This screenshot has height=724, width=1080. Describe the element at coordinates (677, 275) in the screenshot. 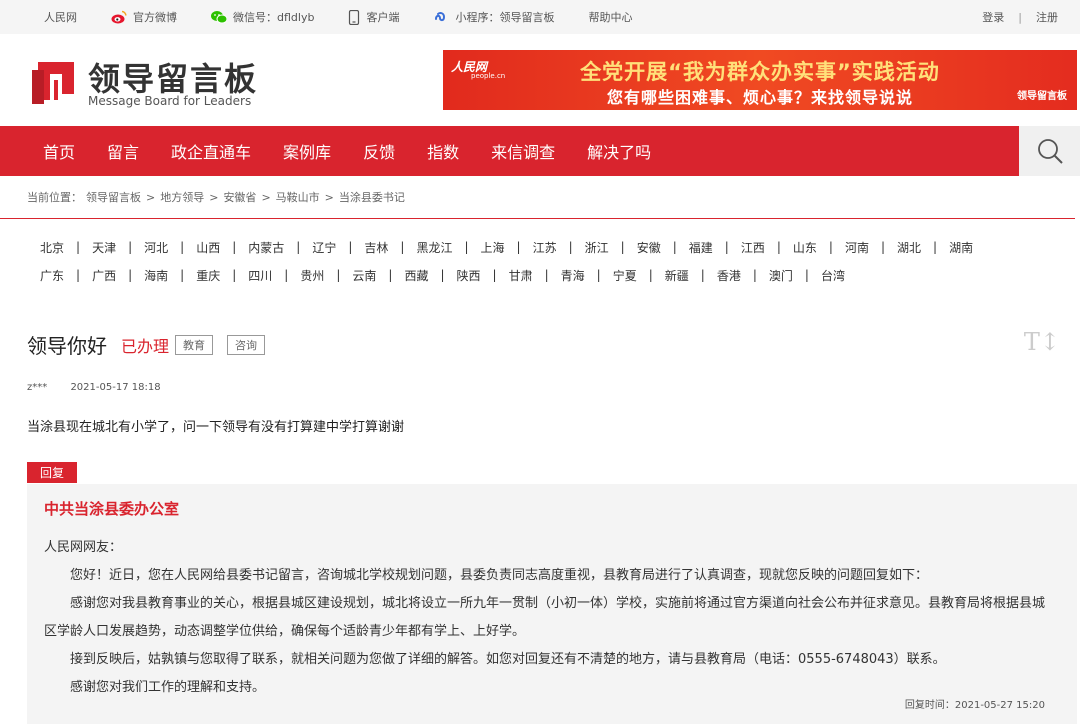

I see `region-link: 新疆` at that location.